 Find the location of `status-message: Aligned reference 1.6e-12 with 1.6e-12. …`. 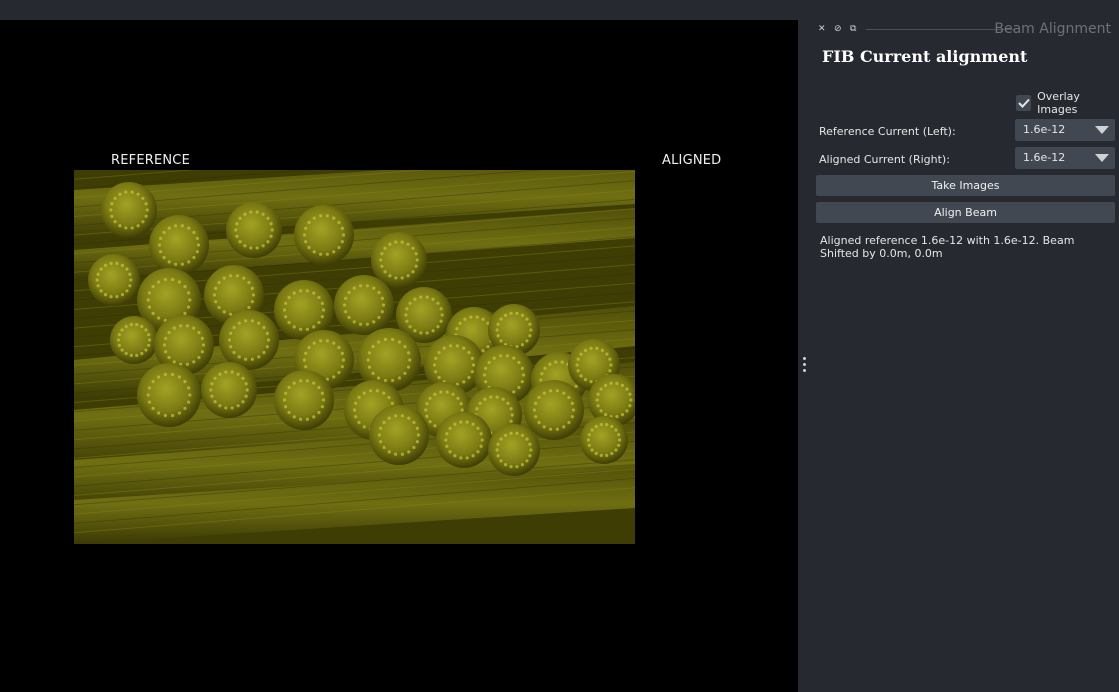

status-message: Aligned reference 1.6e-12 with 1.6e-12. … is located at coordinates (947, 247).